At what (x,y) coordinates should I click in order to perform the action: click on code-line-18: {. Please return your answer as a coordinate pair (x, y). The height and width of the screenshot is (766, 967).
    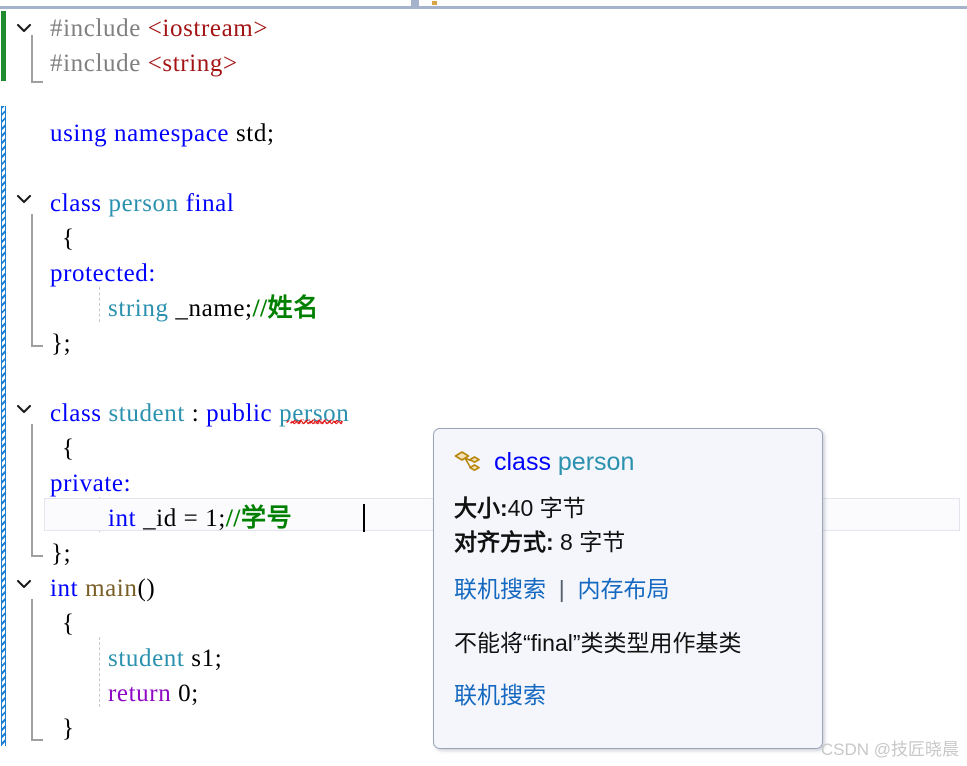
    Looking at the image, I should click on (68, 623).